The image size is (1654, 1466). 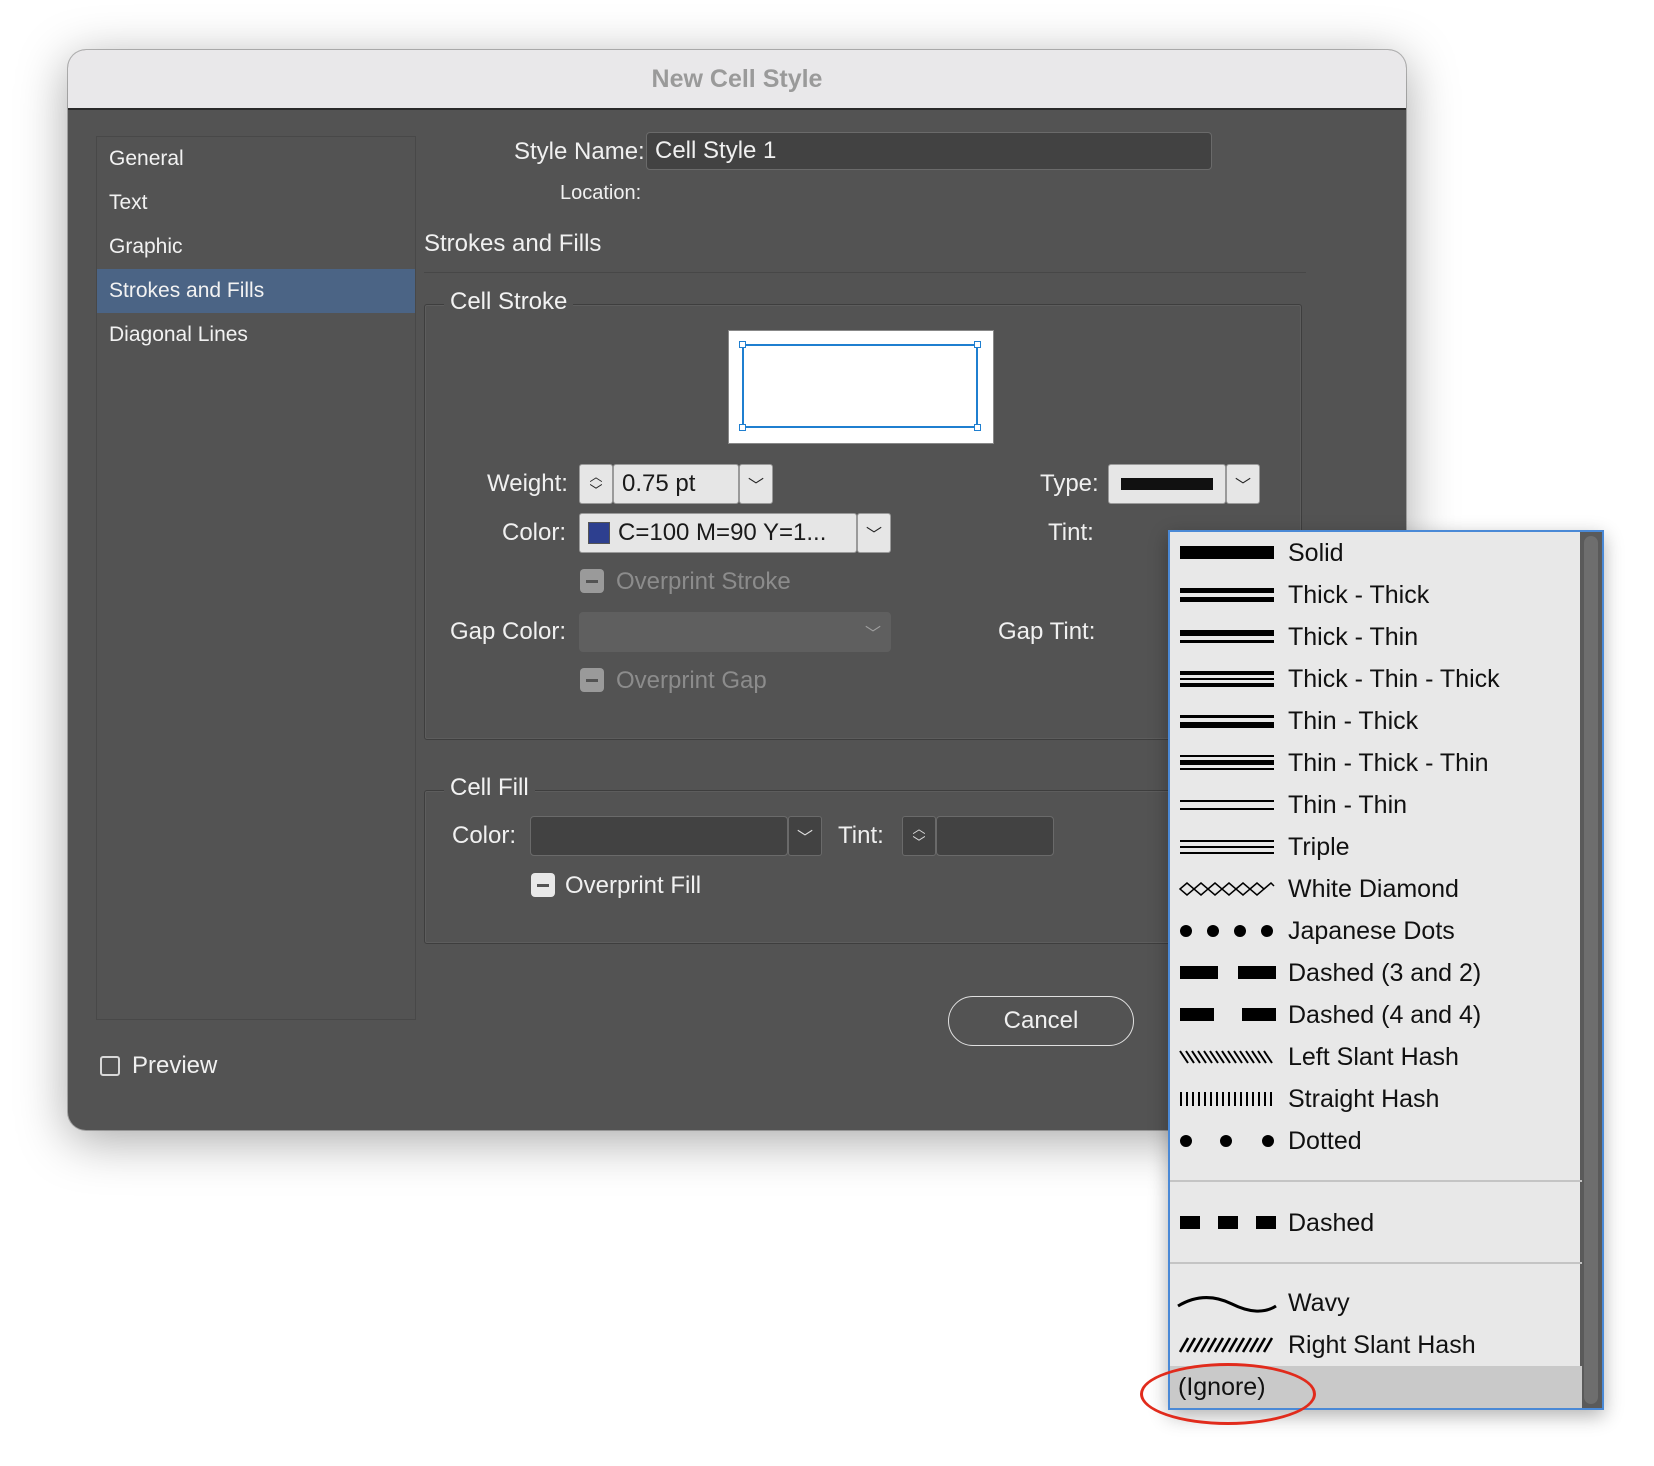 What do you see at coordinates (1376, 889) in the screenshot?
I see `menu-item-white-diamond: White Diamond` at bounding box center [1376, 889].